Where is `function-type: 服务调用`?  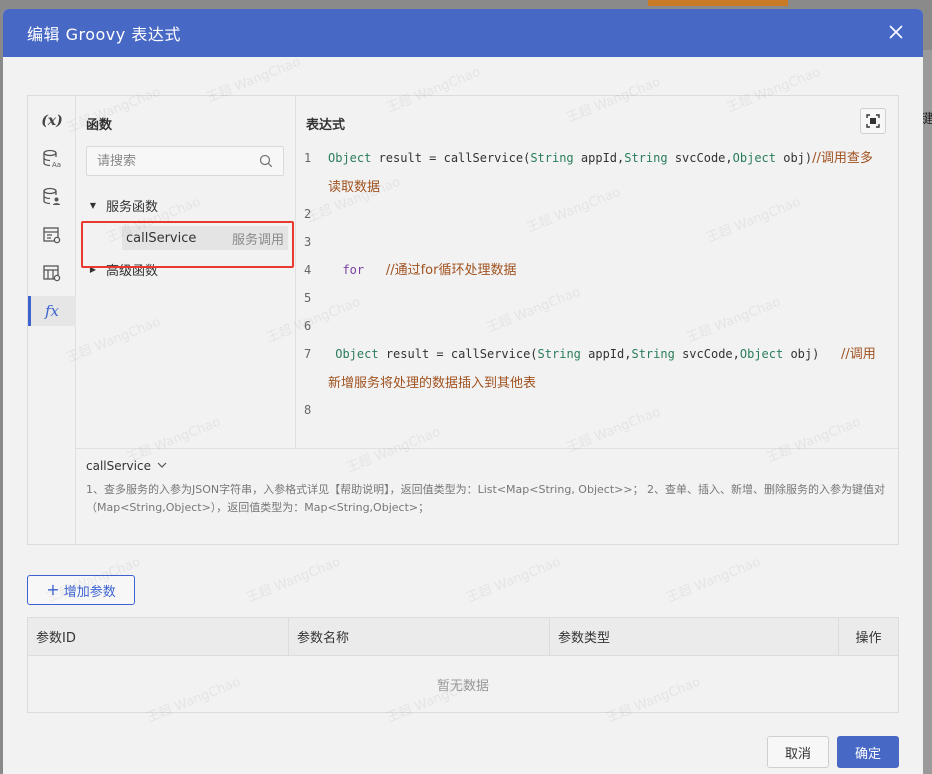
function-type: 服务调用 is located at coordinates (257, 240).